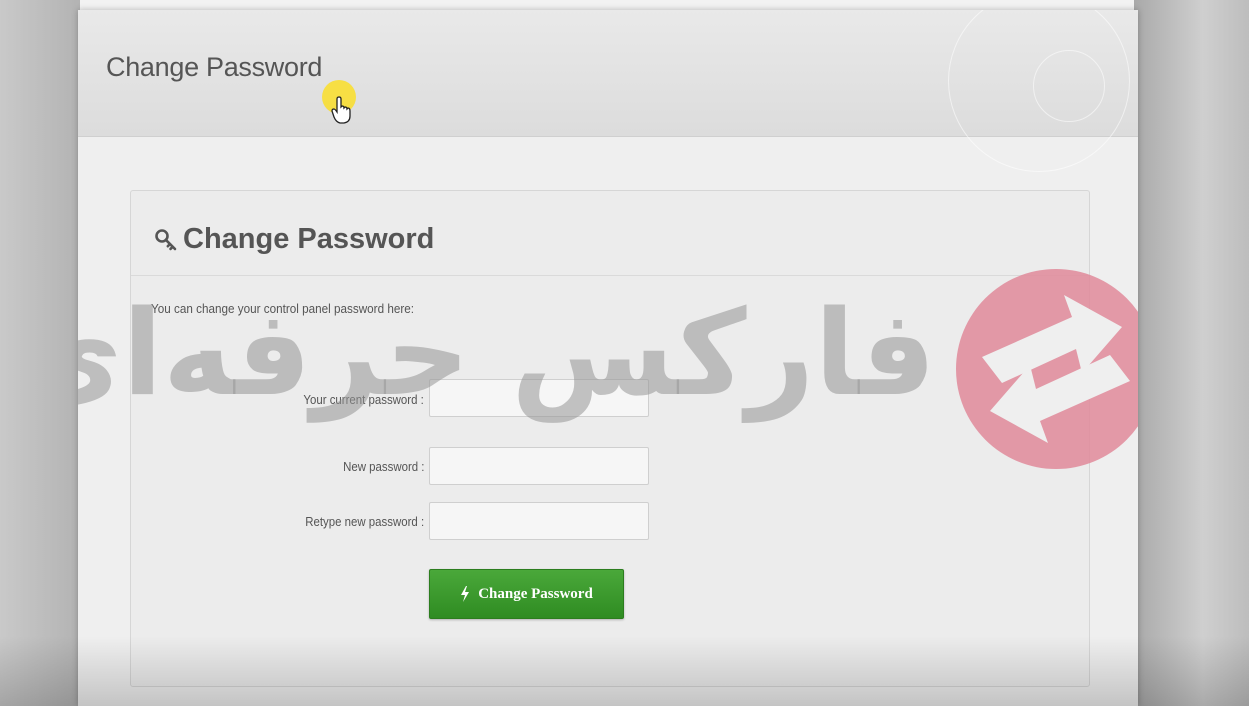  I want to click on current-password-input, so click(539, 398).